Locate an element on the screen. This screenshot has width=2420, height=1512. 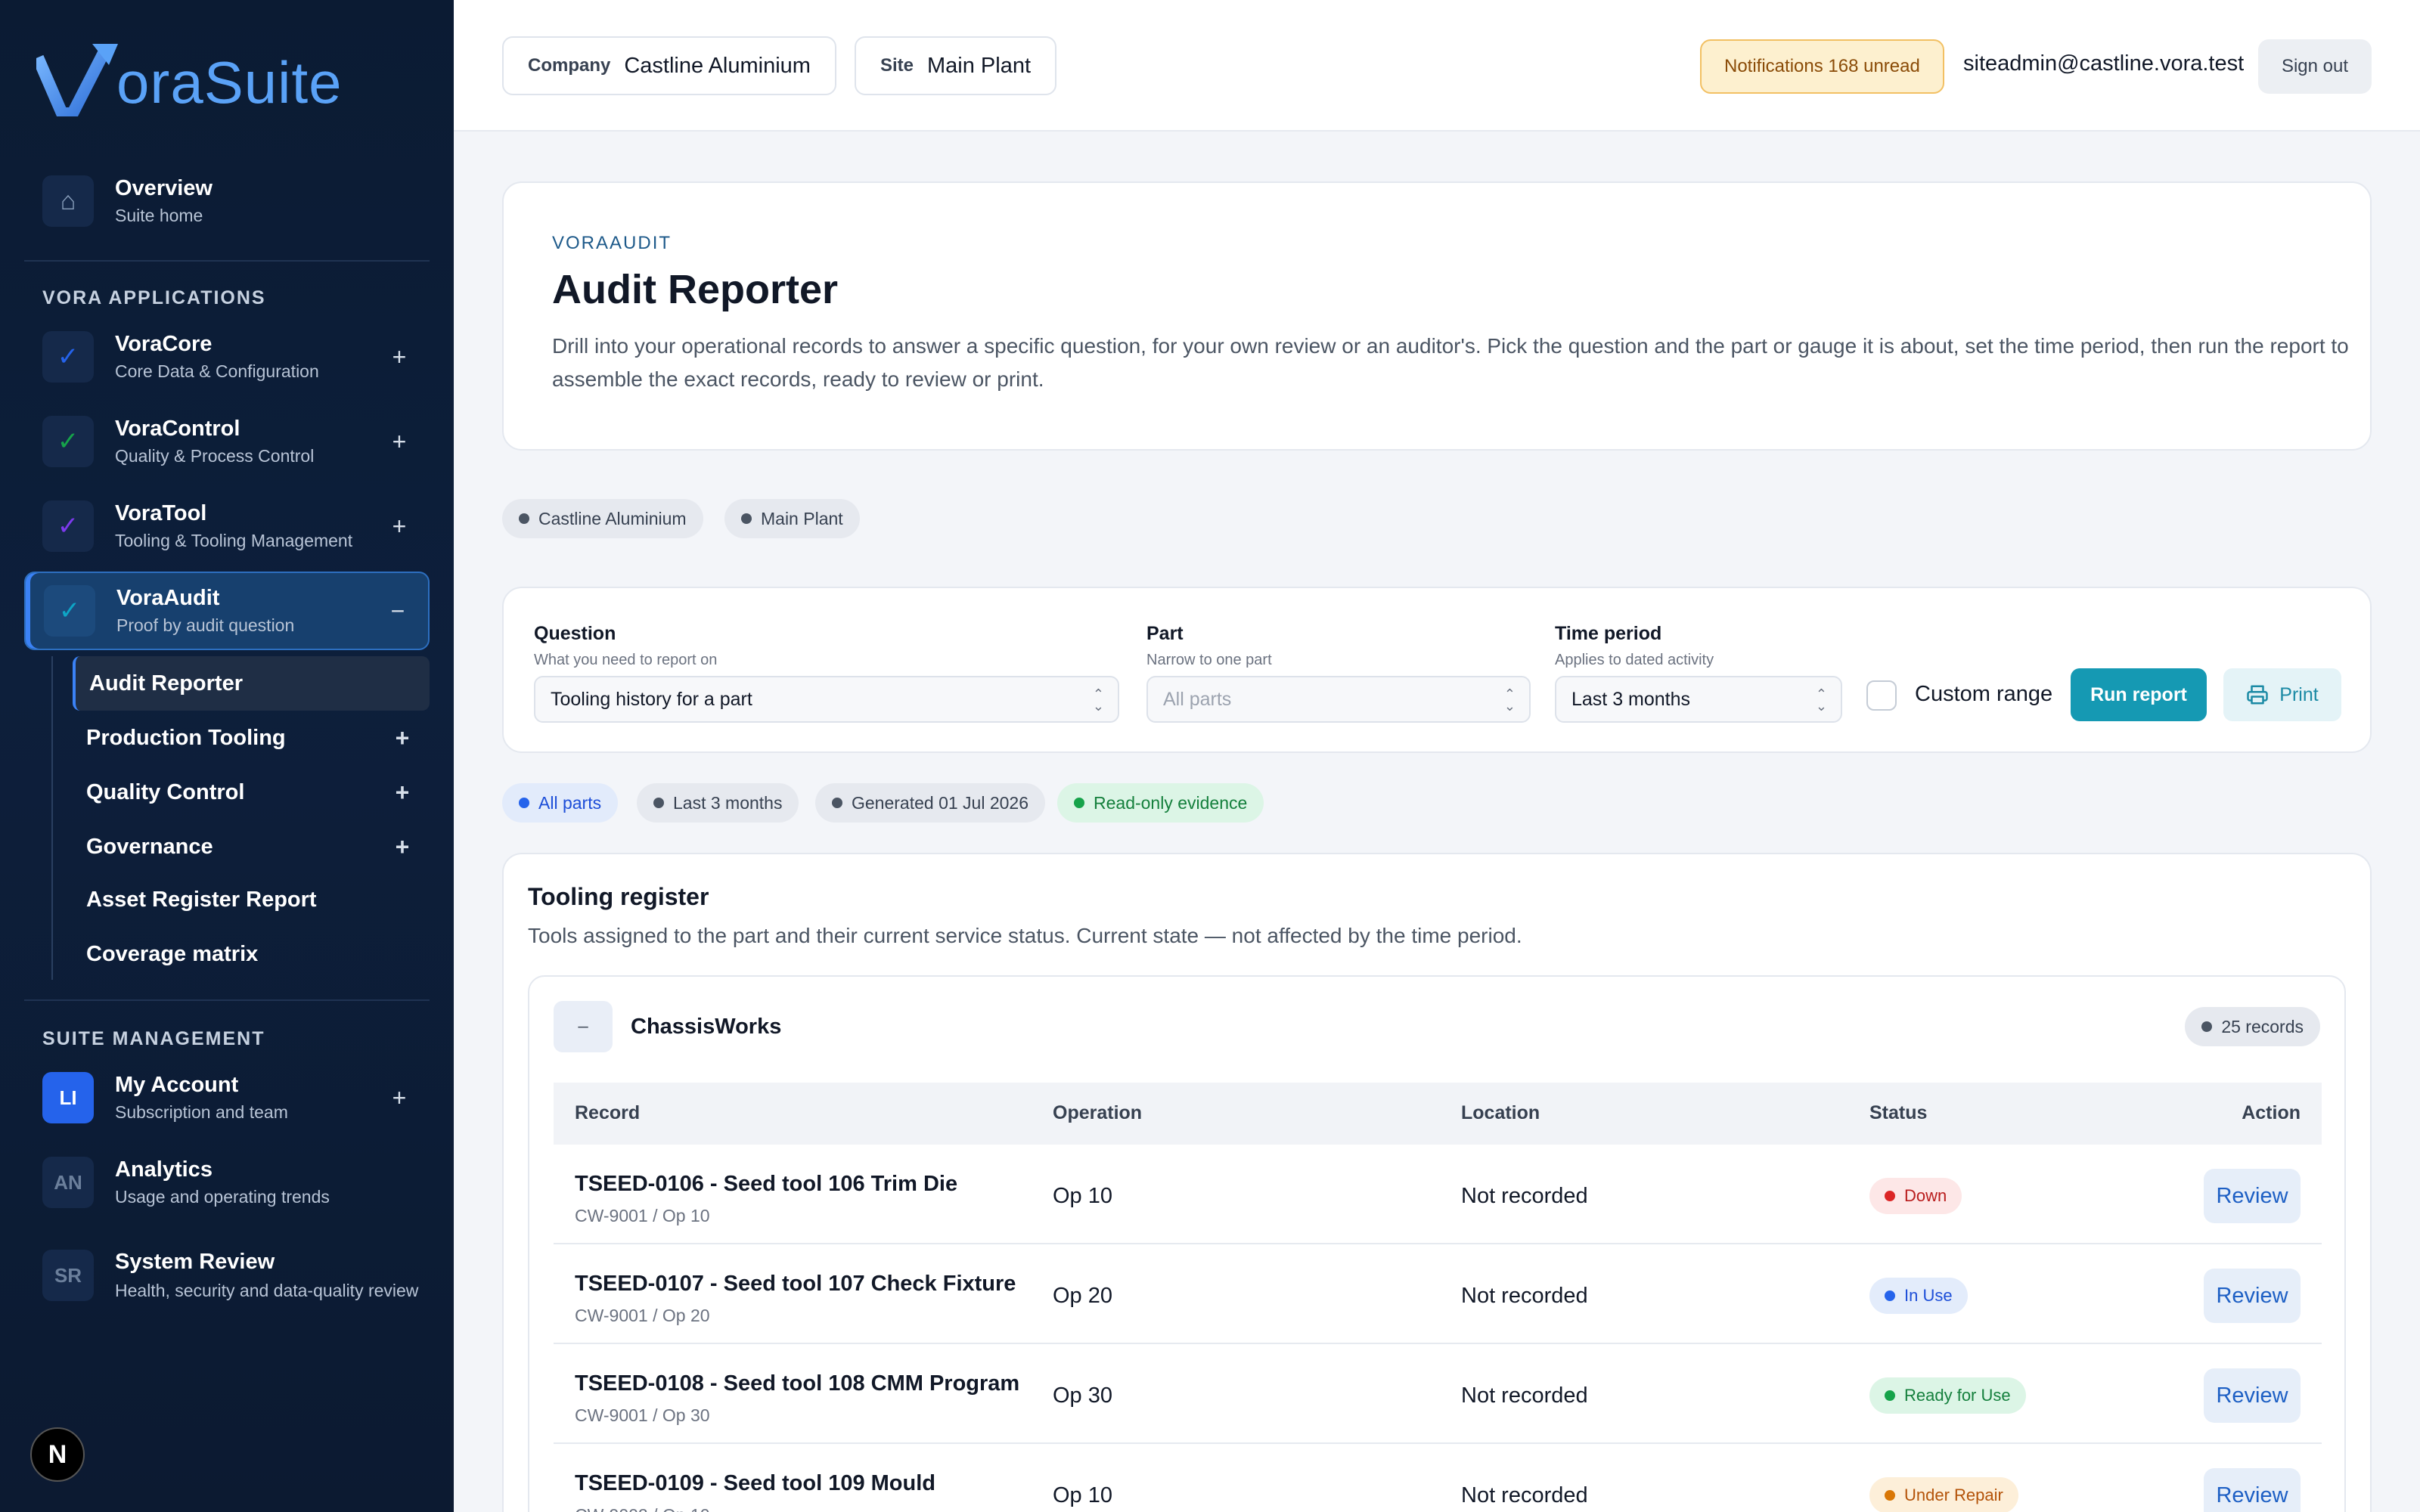
company-label: Company is located at coordinates (569, 65).